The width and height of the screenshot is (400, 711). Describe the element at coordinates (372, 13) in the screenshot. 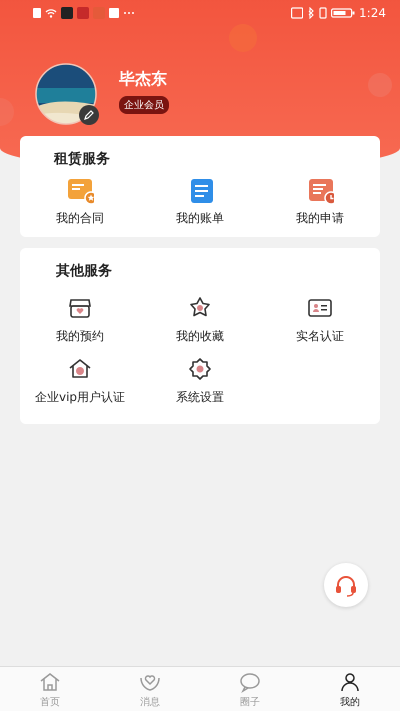

I see `status-time: 1:24` at that location.